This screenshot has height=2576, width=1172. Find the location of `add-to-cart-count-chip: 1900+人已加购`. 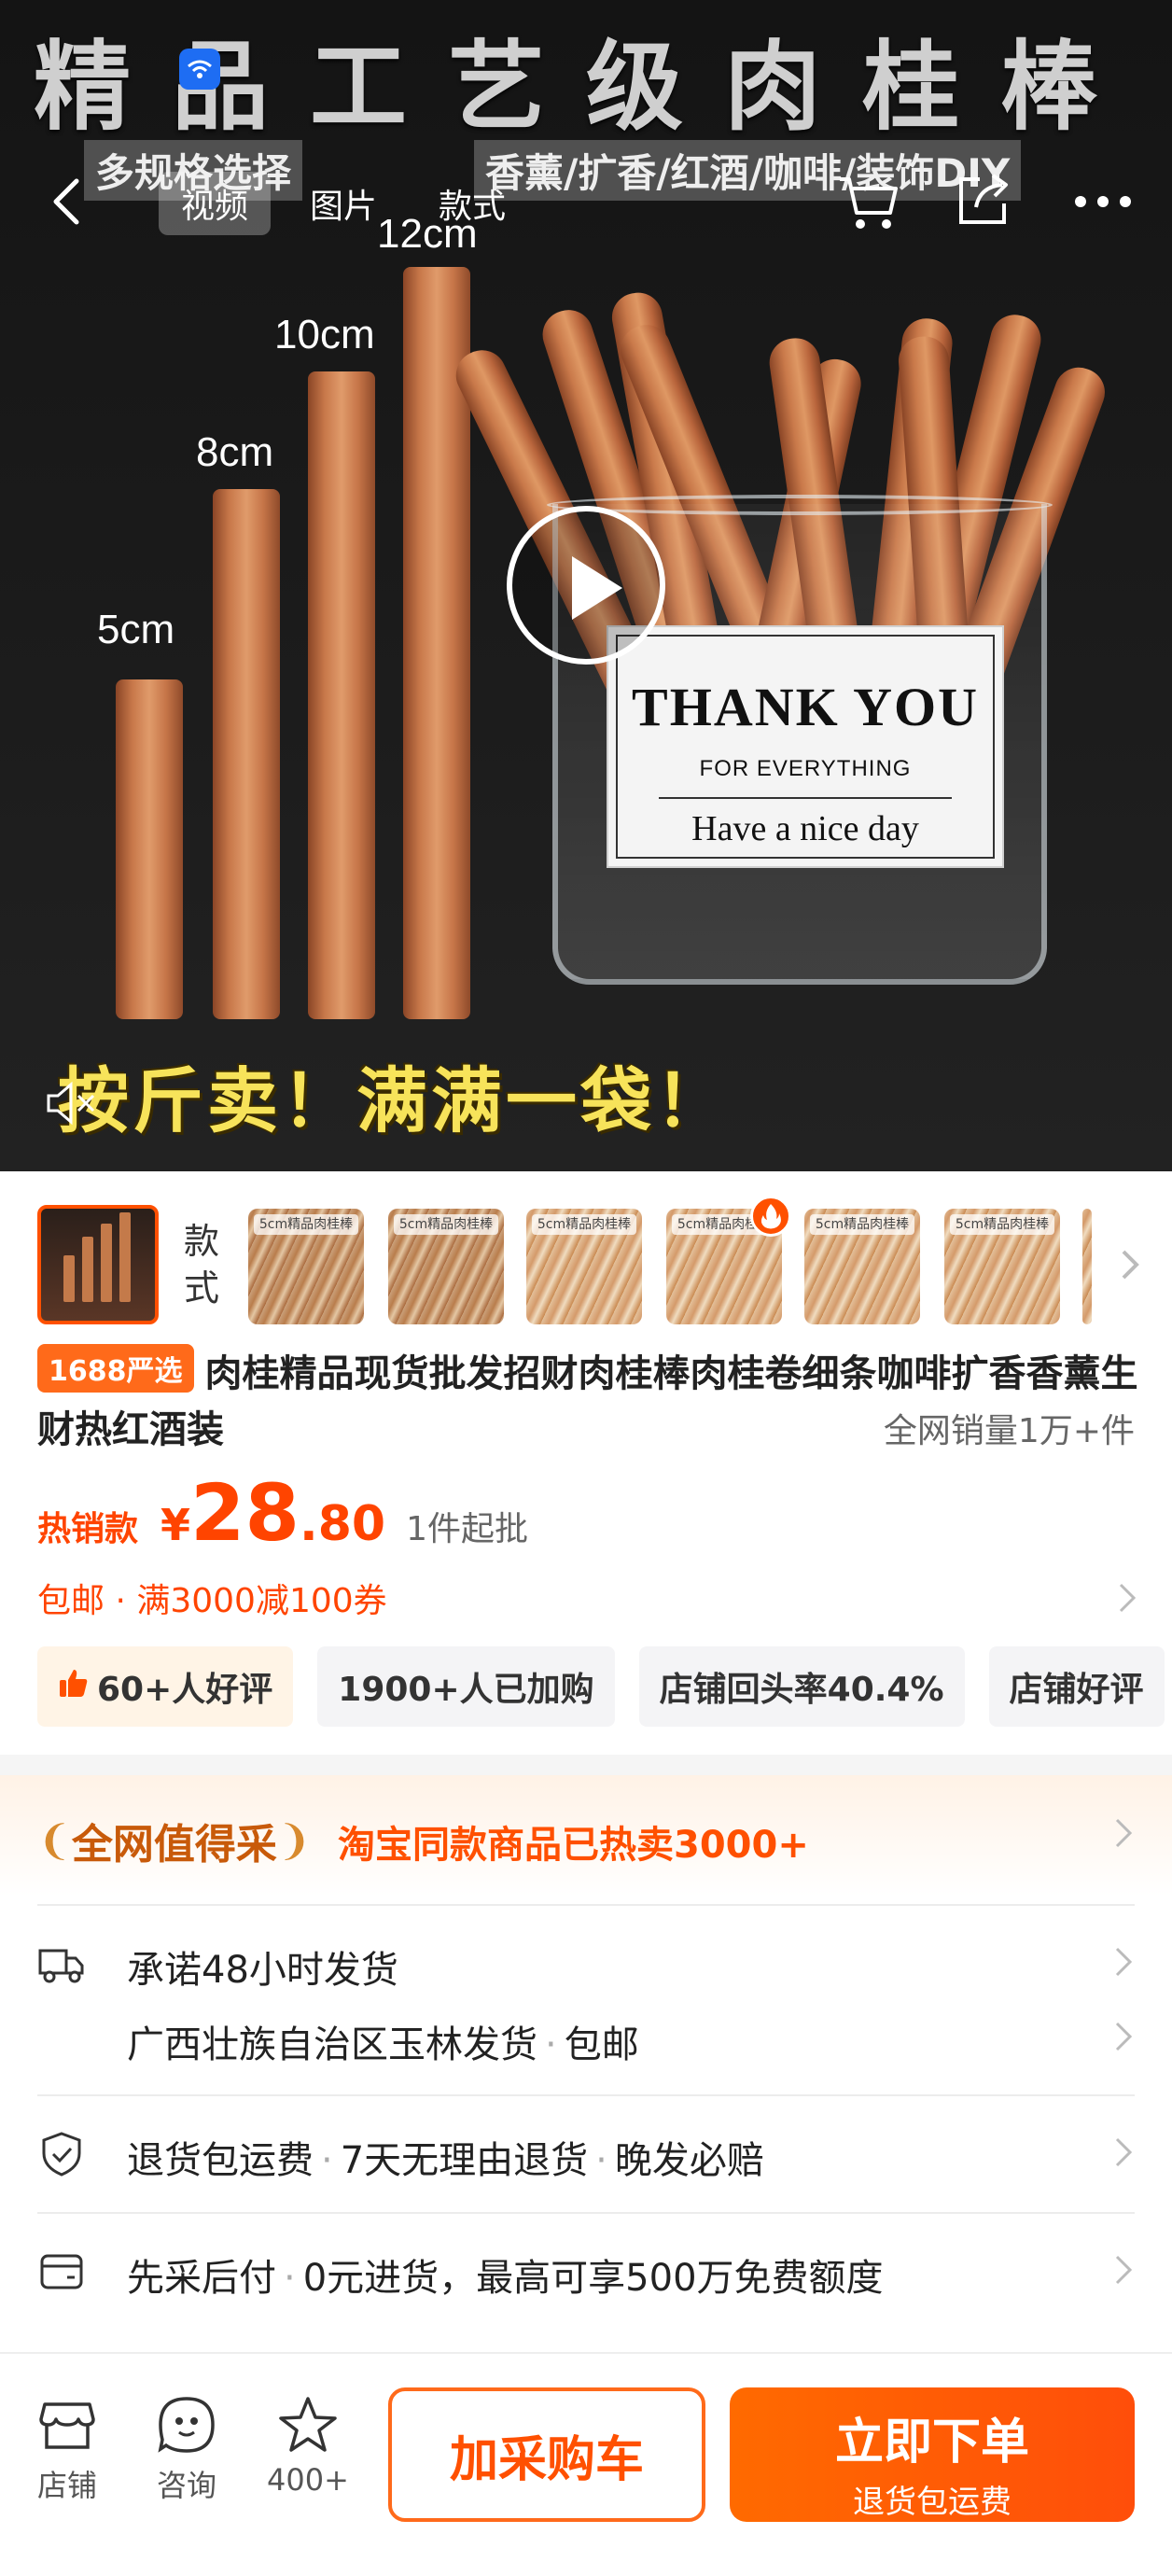

add-to-cart-count-chip: 1900+人已加购 is located at coordinates (466, 1686).